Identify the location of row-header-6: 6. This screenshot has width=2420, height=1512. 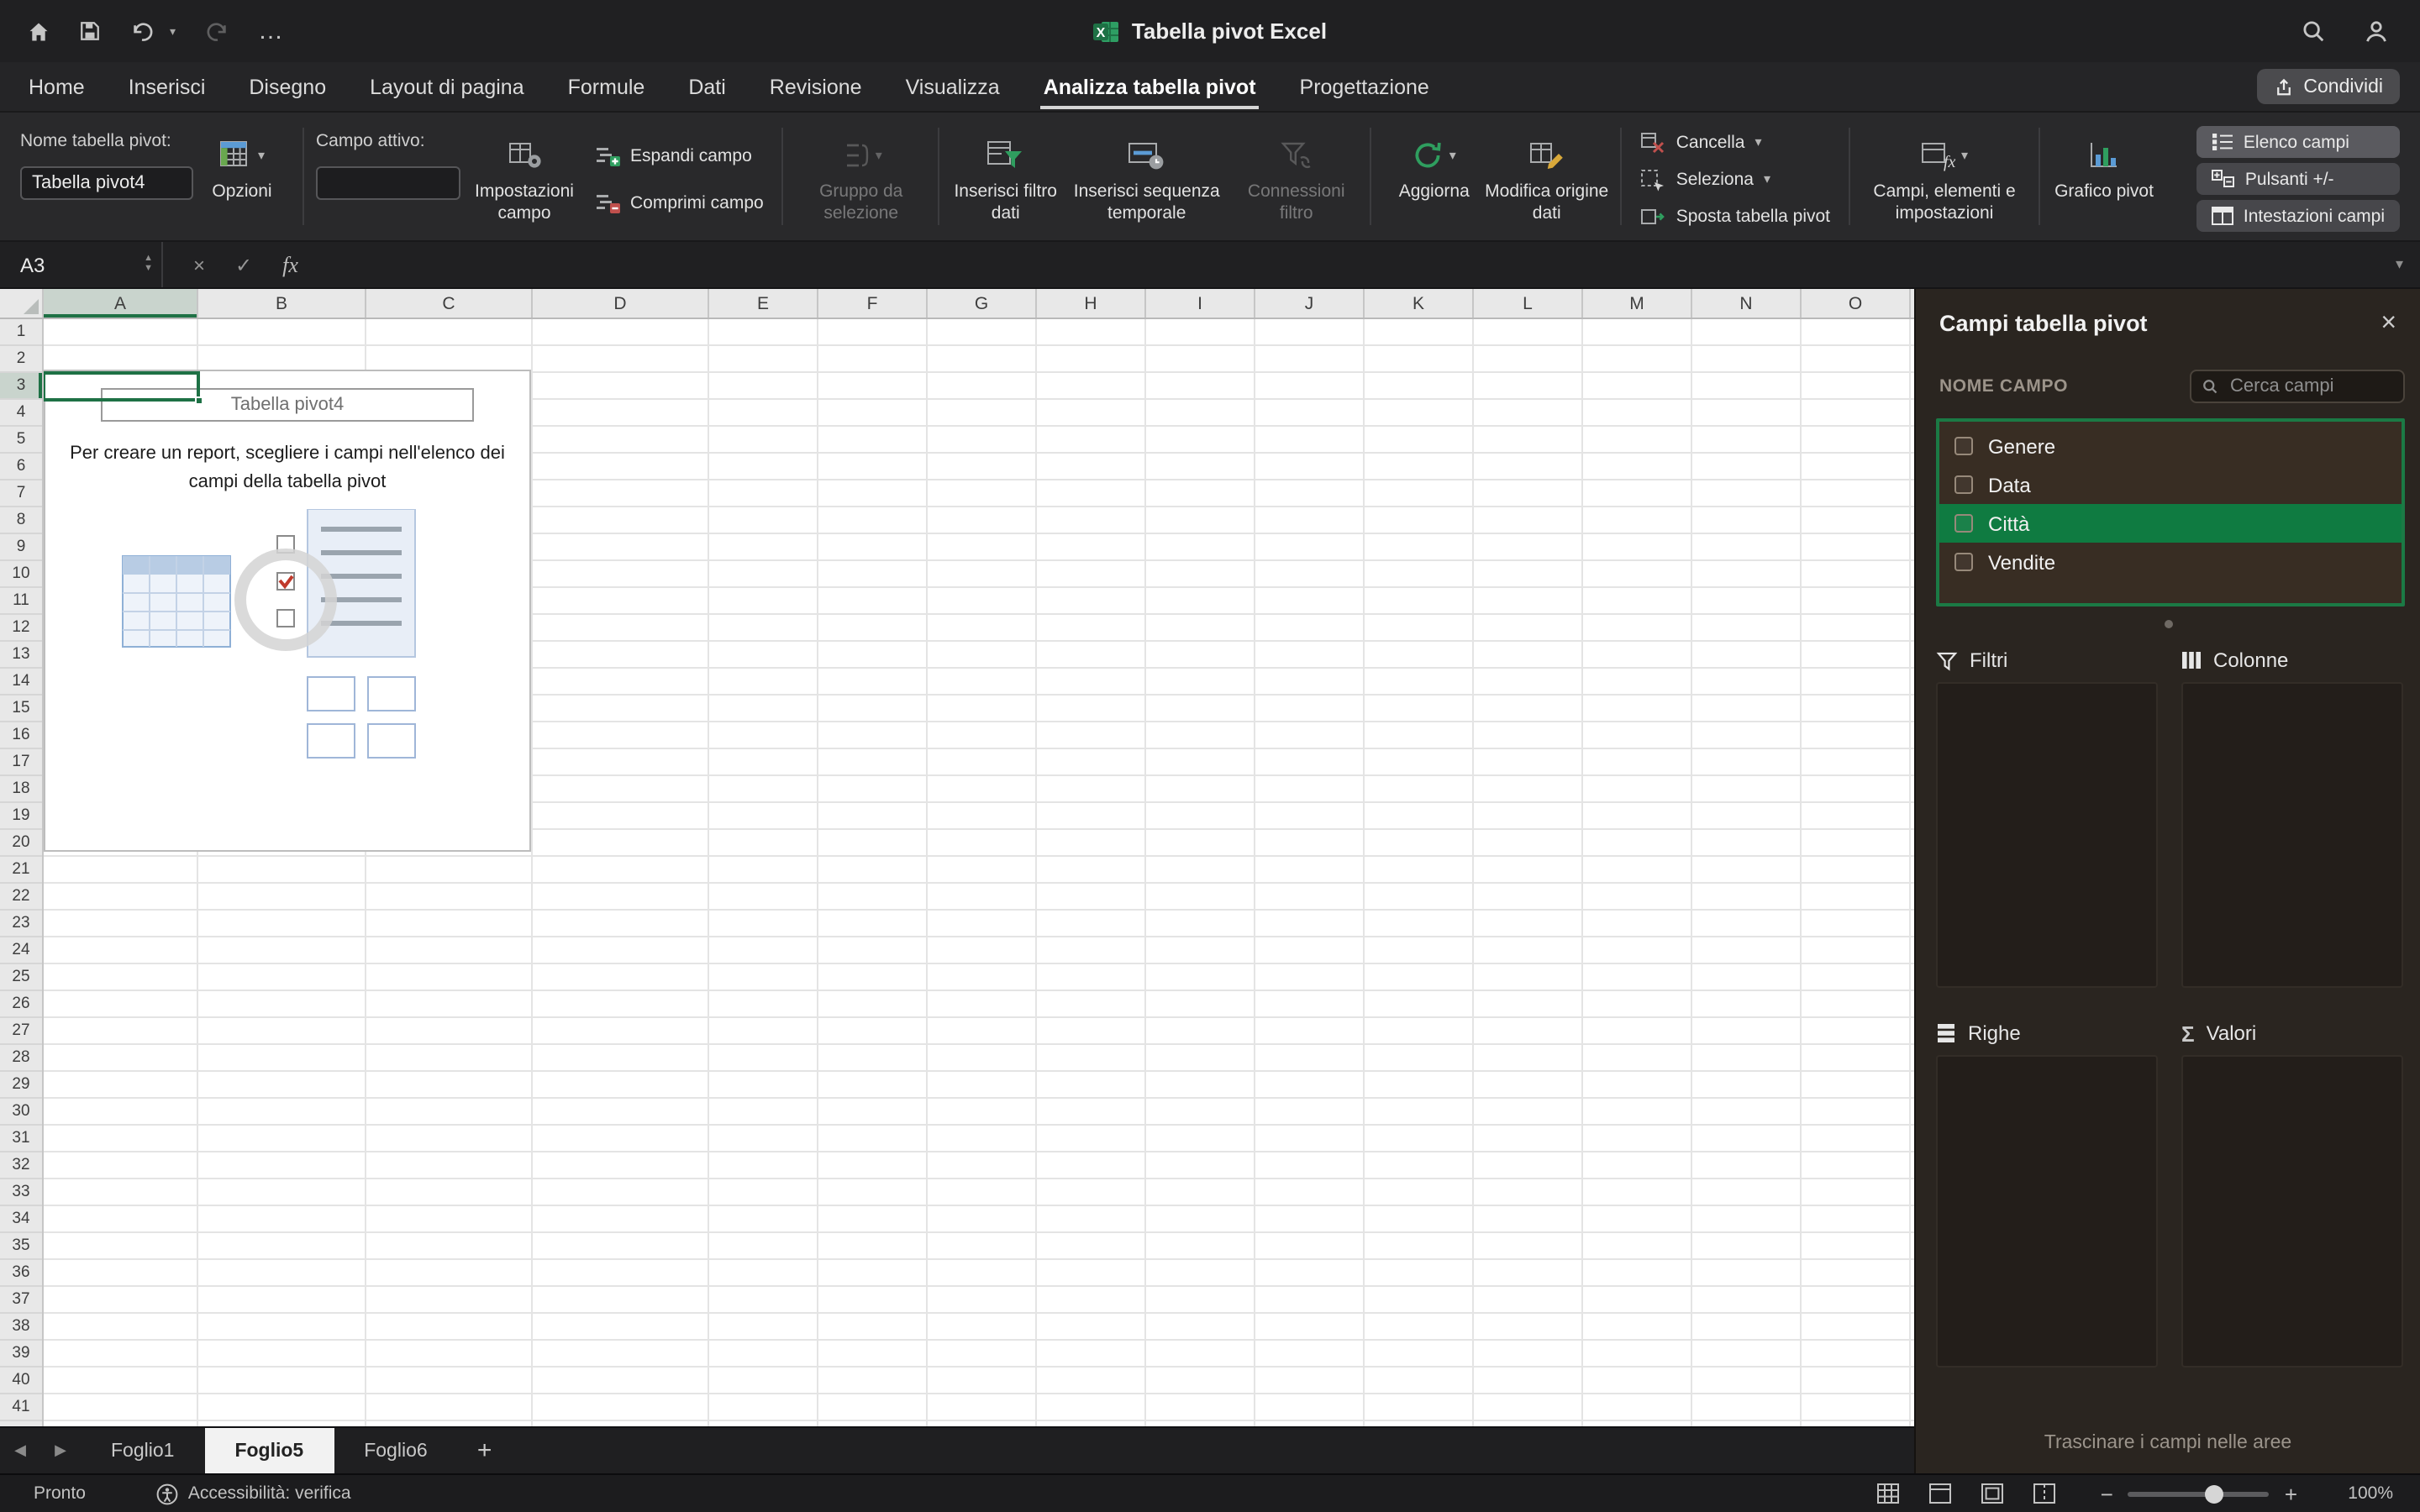
(21, 467).